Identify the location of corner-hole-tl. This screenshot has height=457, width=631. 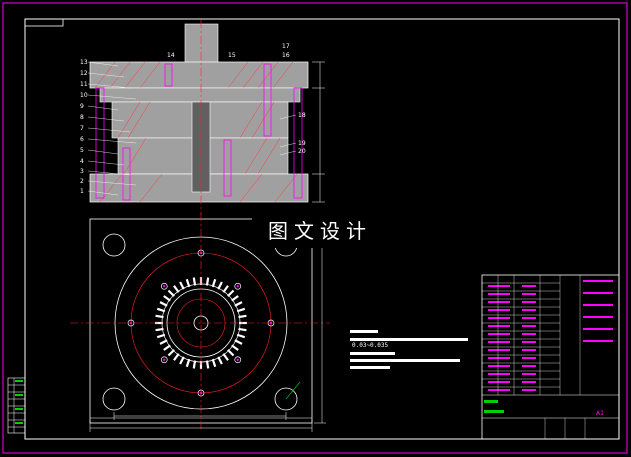
(114, 245).